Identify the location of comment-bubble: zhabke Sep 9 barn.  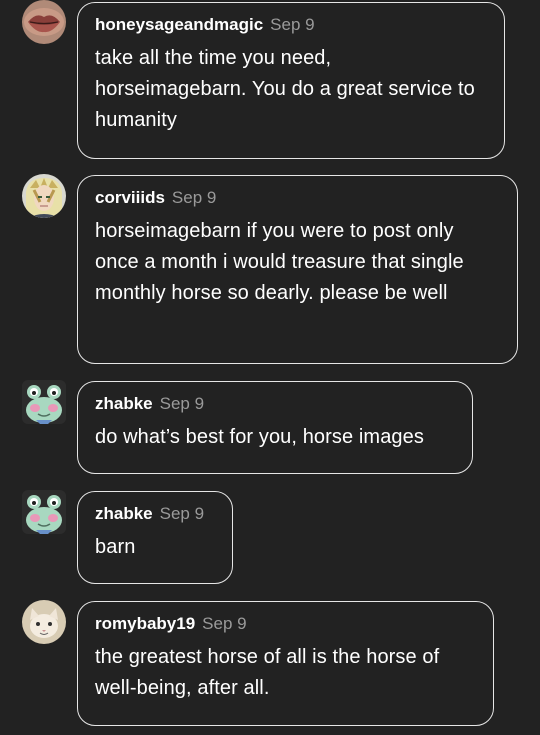
(155, 537).